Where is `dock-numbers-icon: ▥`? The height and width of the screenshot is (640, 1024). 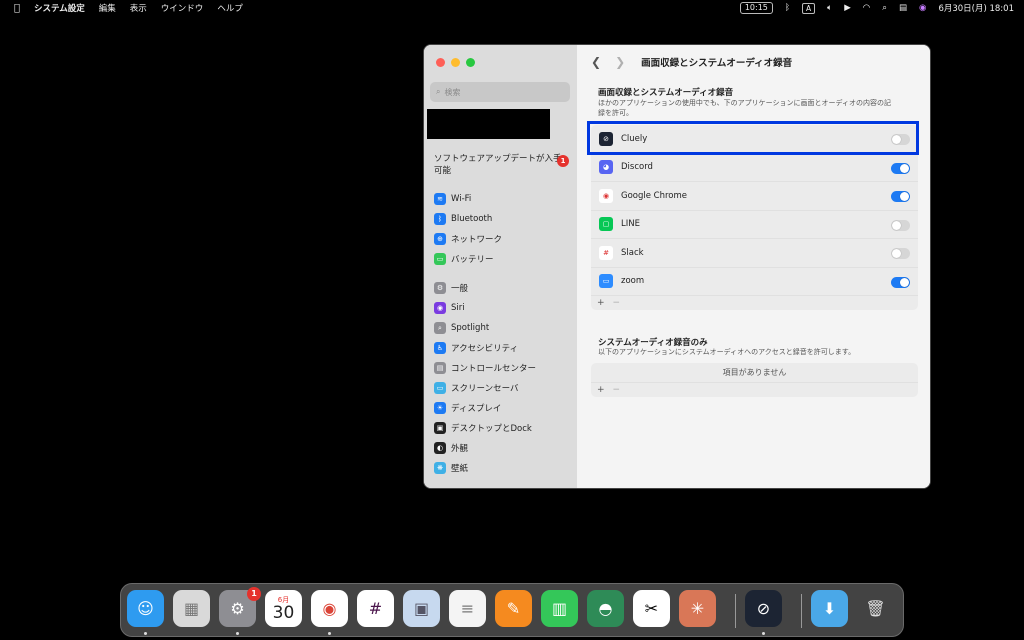 dock-numbers-icon: ▥ is located at coordinates (559, 608).